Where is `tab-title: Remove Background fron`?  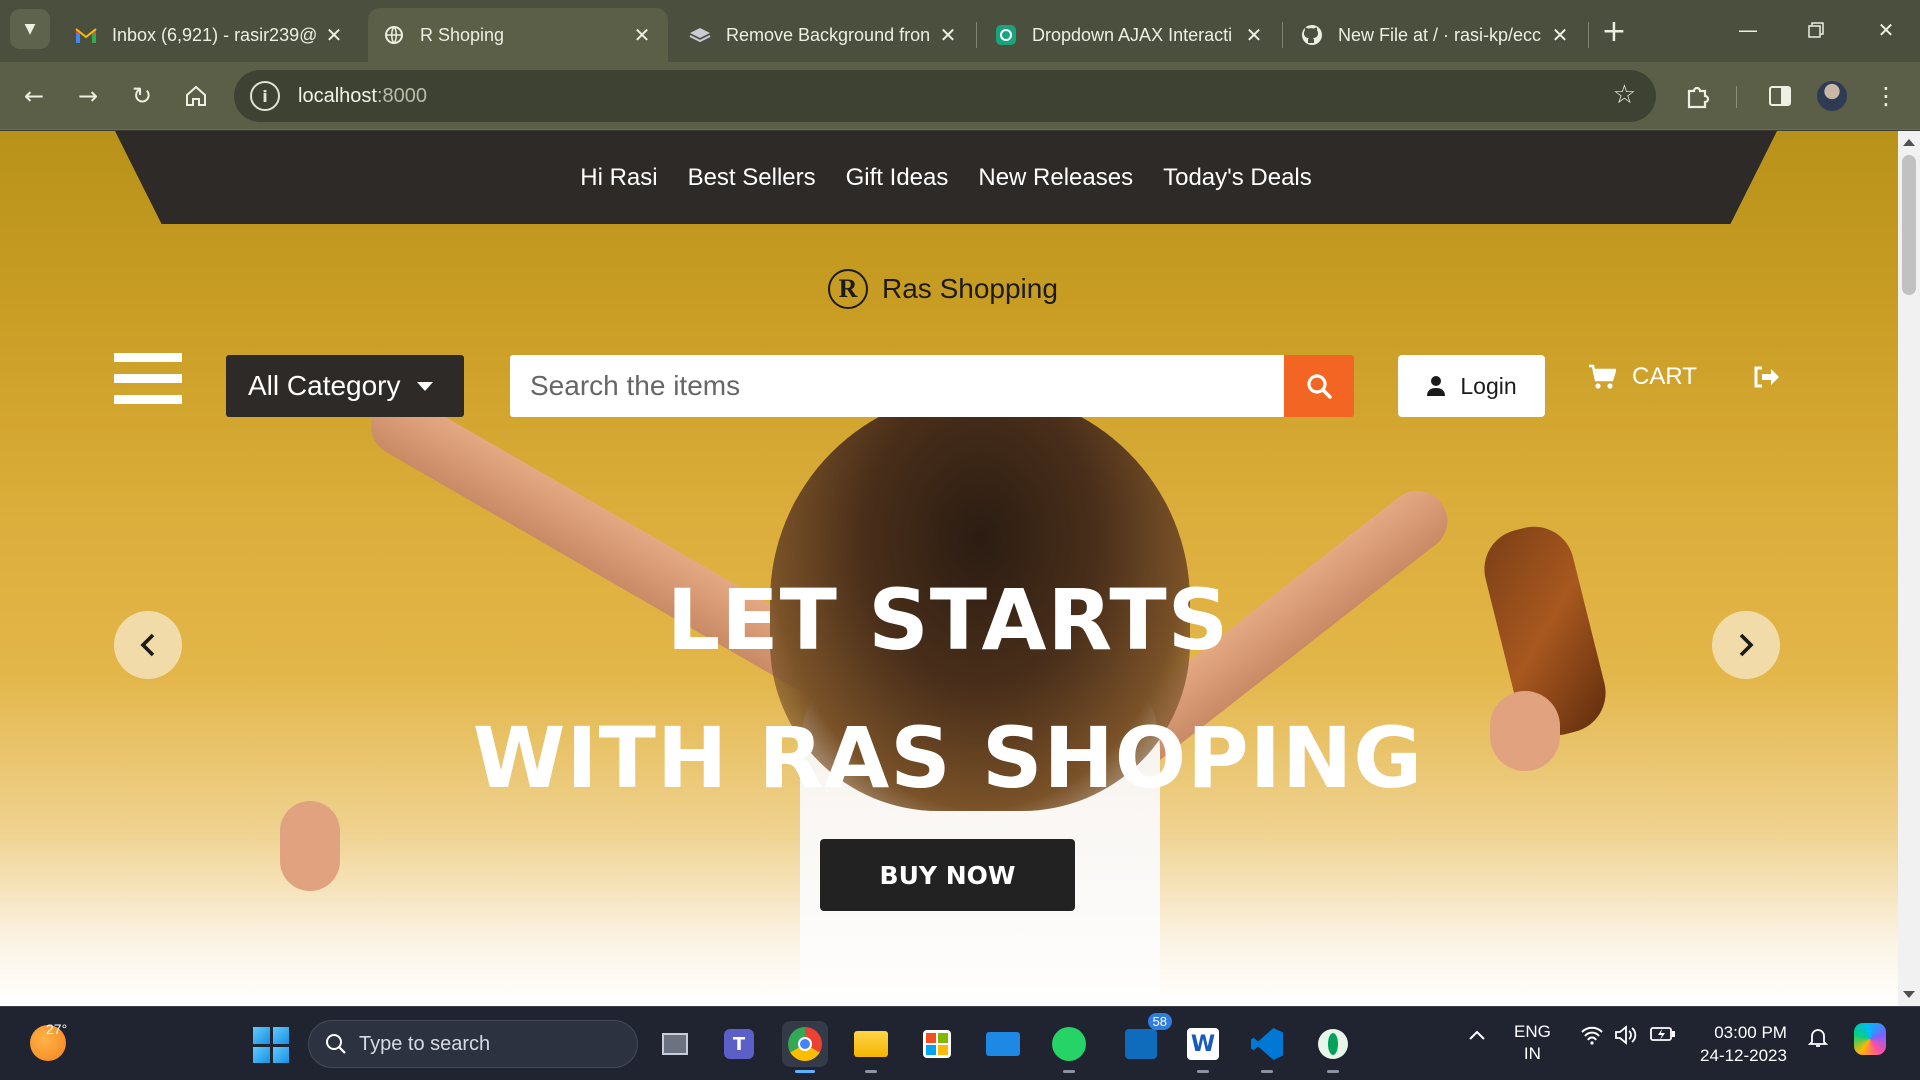
tab-title: Remove Background fron is located at coordinates (828, 34).